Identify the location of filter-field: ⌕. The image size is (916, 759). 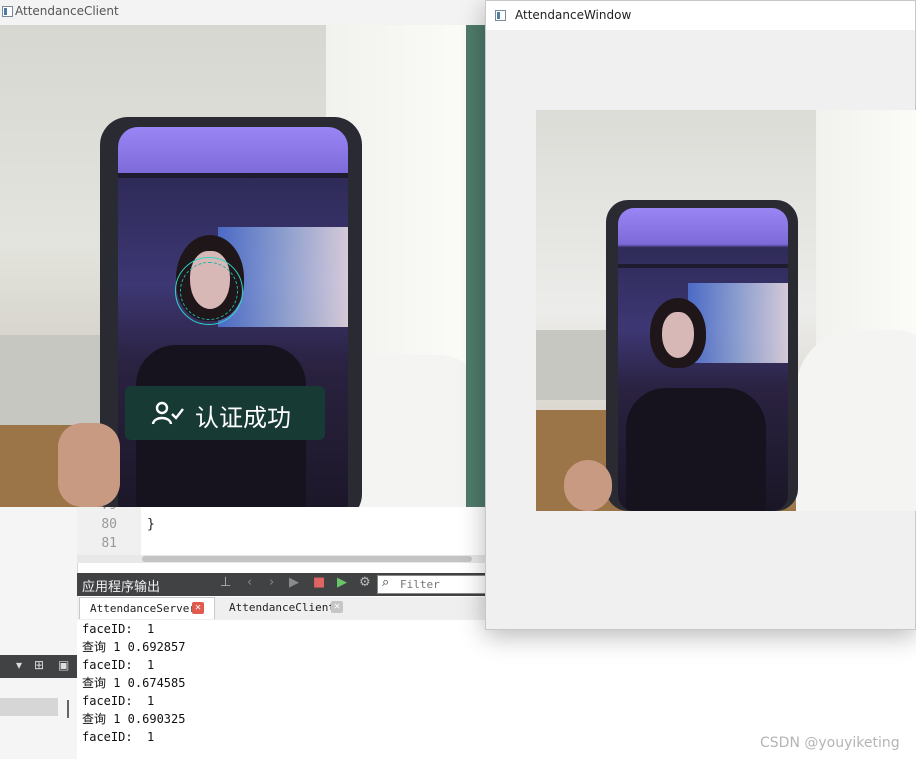
(433, 584).